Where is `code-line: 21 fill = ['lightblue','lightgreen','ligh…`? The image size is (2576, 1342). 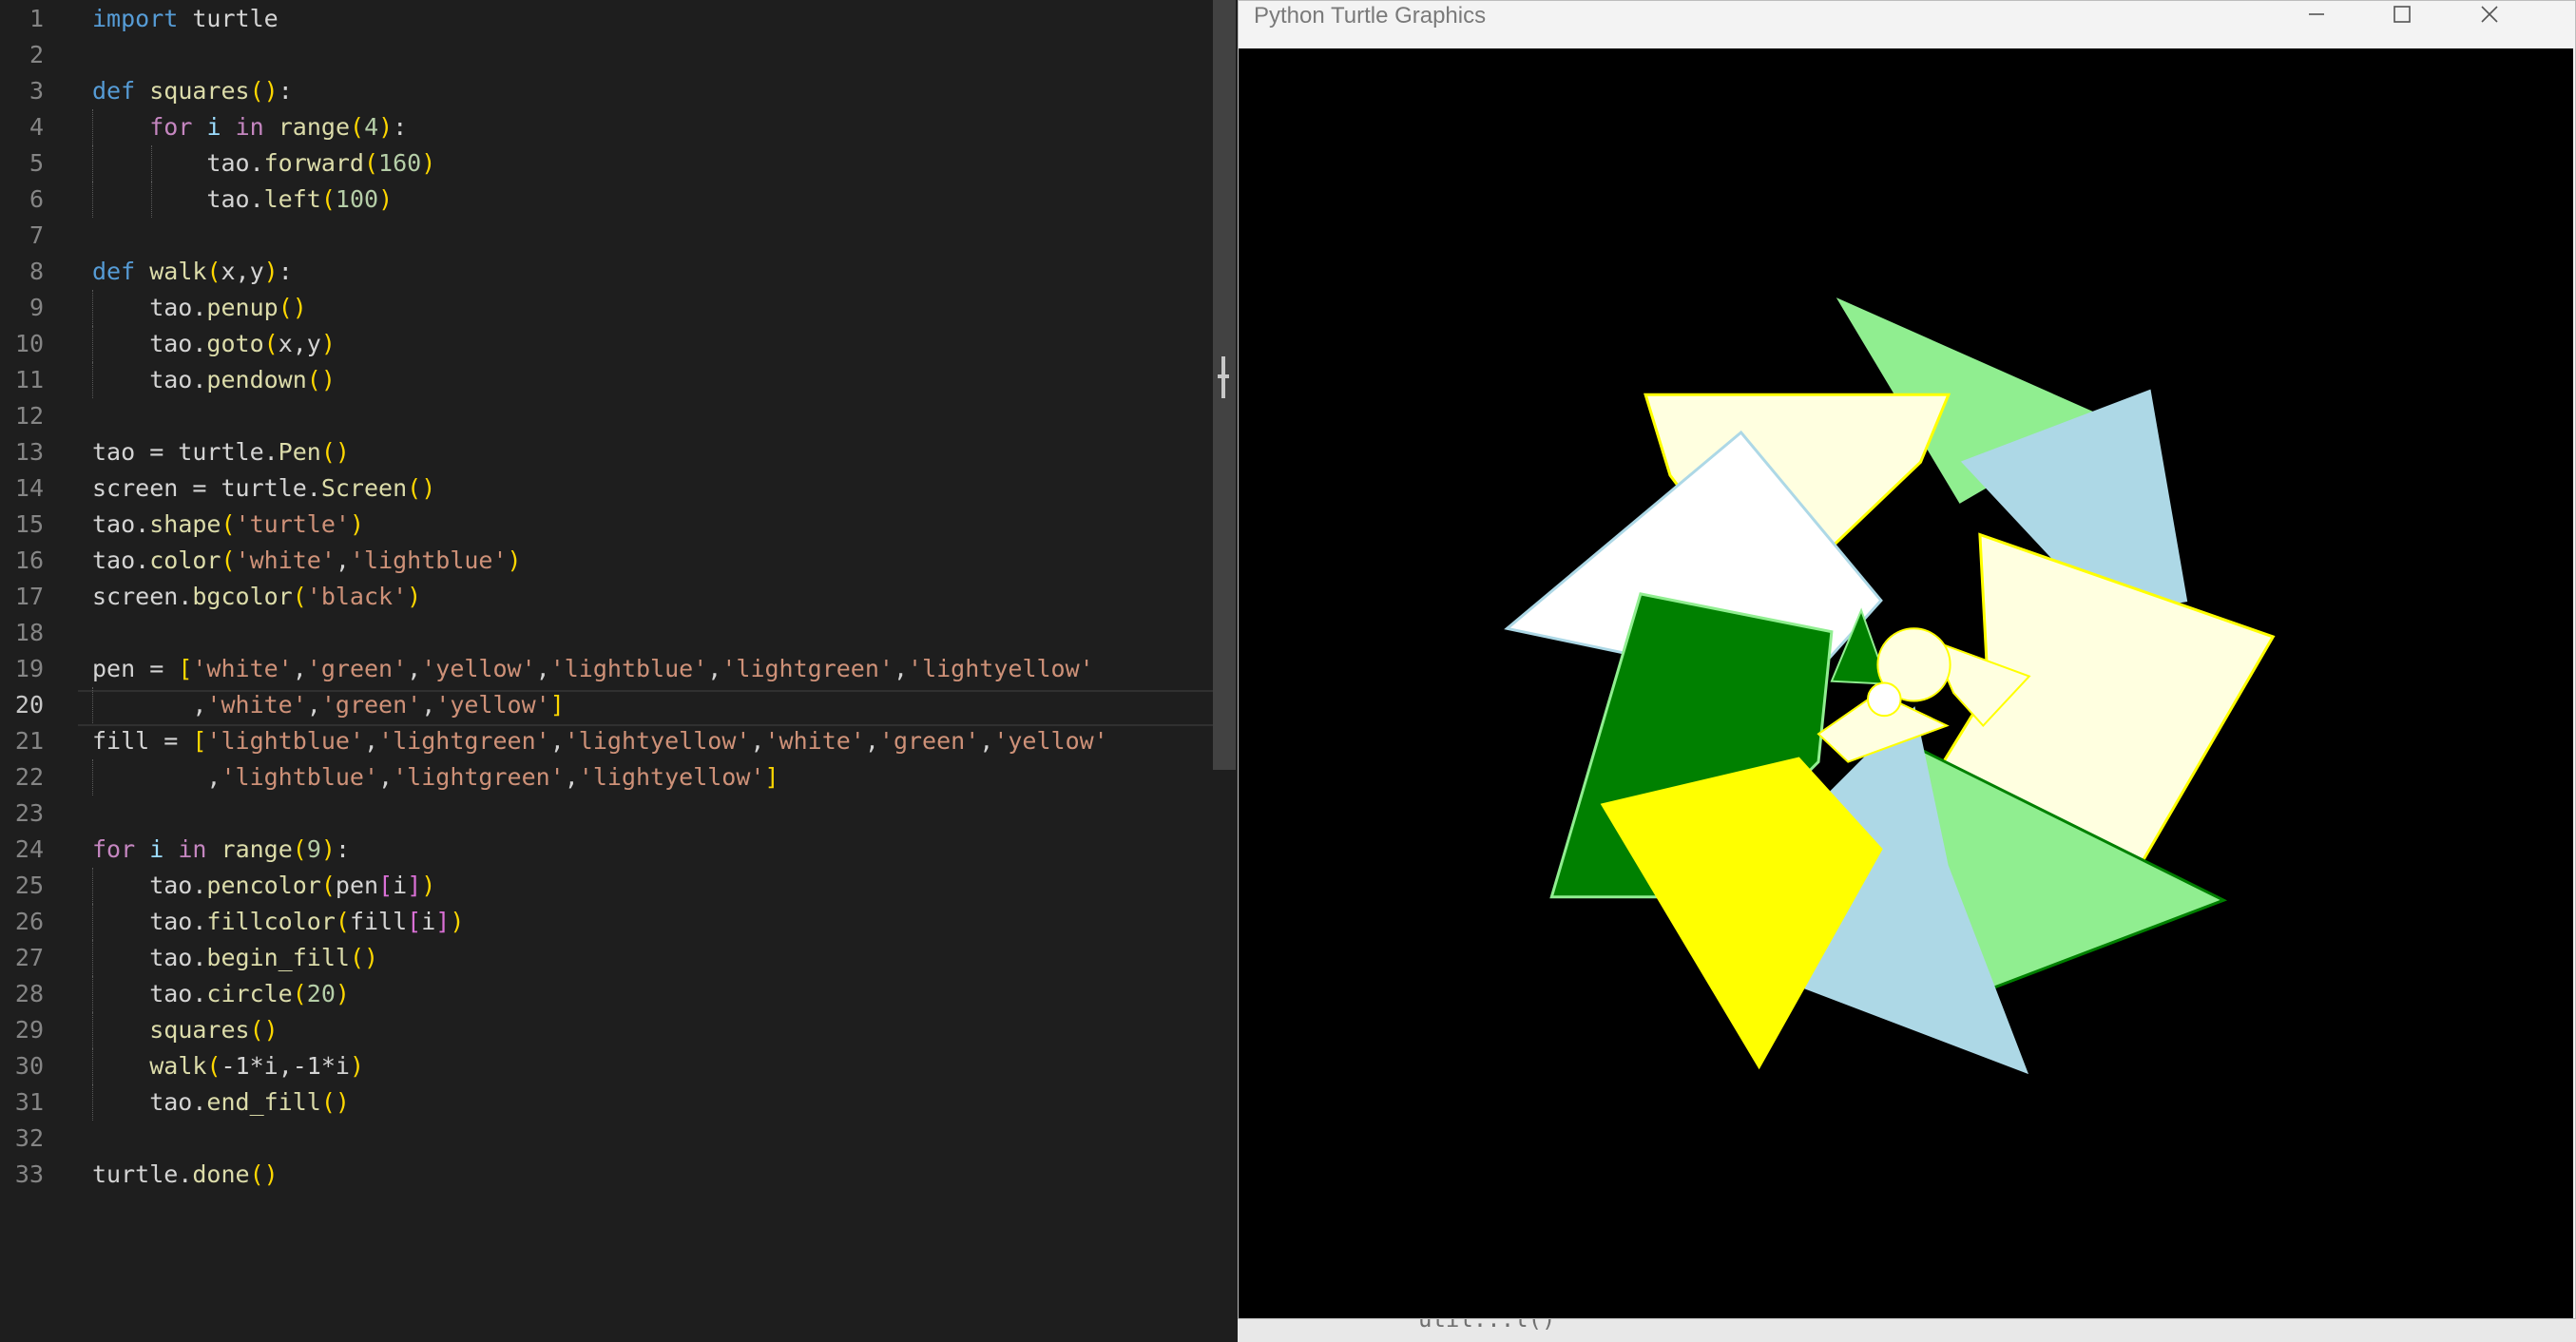
code-line: 21 fill = ['lightblue','lightgreen','ligh… is located at coordinates (618, 741).